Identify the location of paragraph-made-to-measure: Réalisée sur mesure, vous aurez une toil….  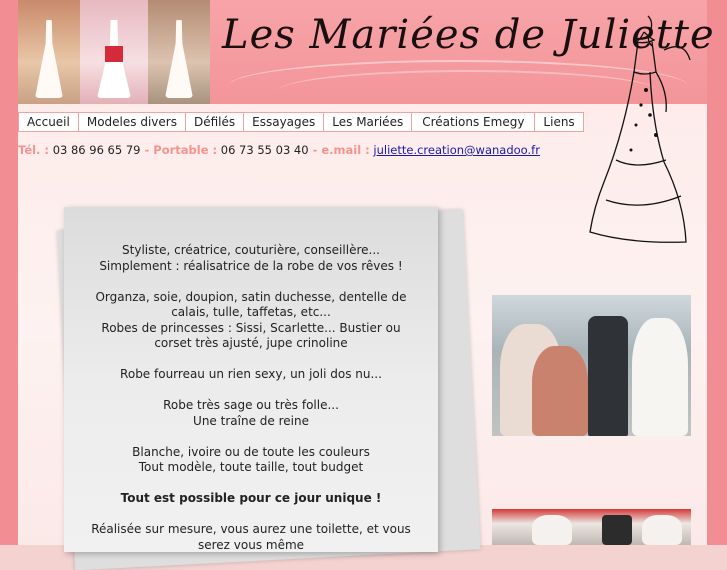
(251, 537).